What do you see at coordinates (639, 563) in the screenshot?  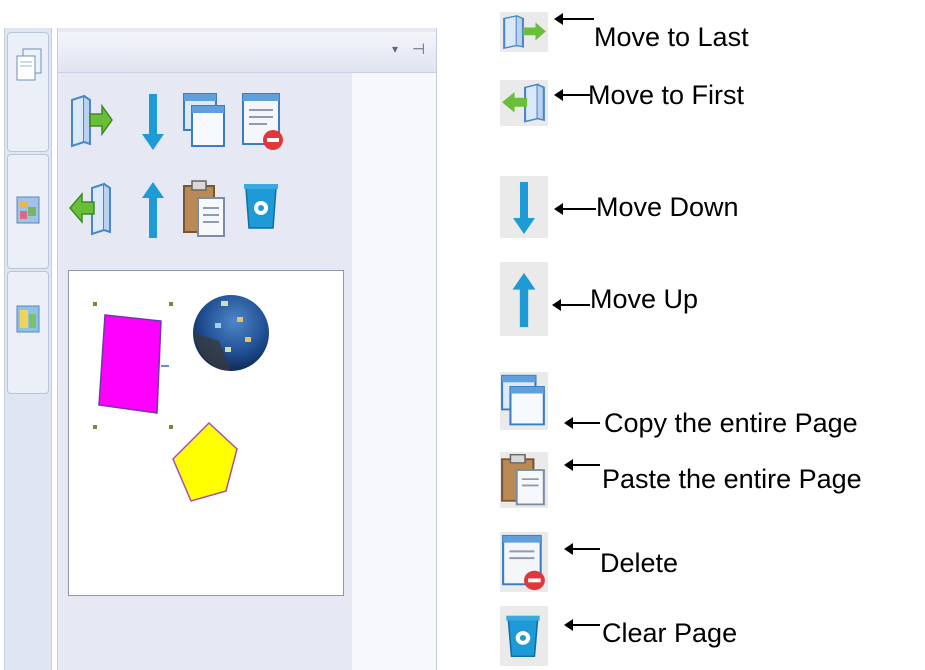 I see `legend-label-delete: Delete` at bounding box center [639, 563].